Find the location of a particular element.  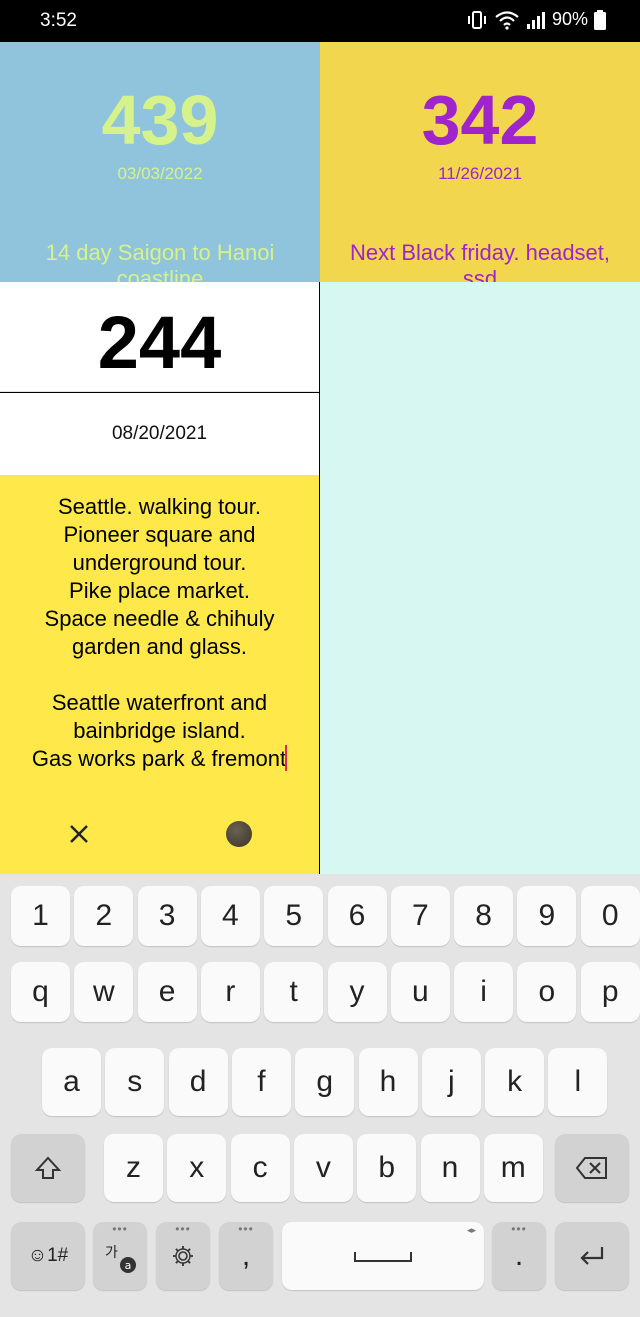

key-u: u is located at coordinates (420, 992).